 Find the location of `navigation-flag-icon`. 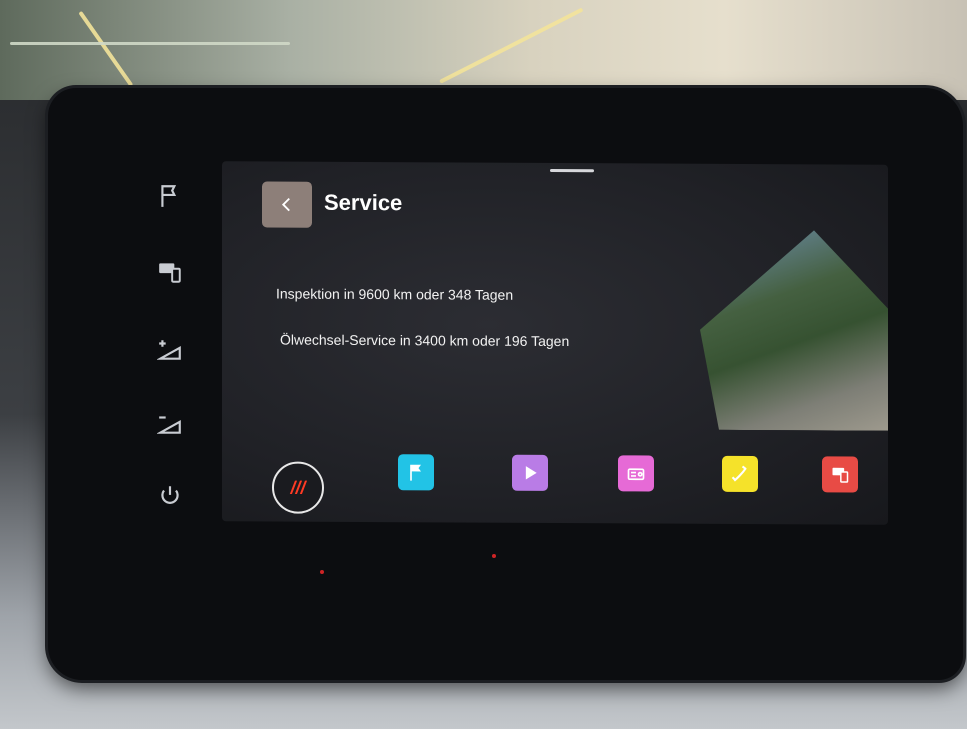

navigation-flag-icon is located at coordinates (415, 472).